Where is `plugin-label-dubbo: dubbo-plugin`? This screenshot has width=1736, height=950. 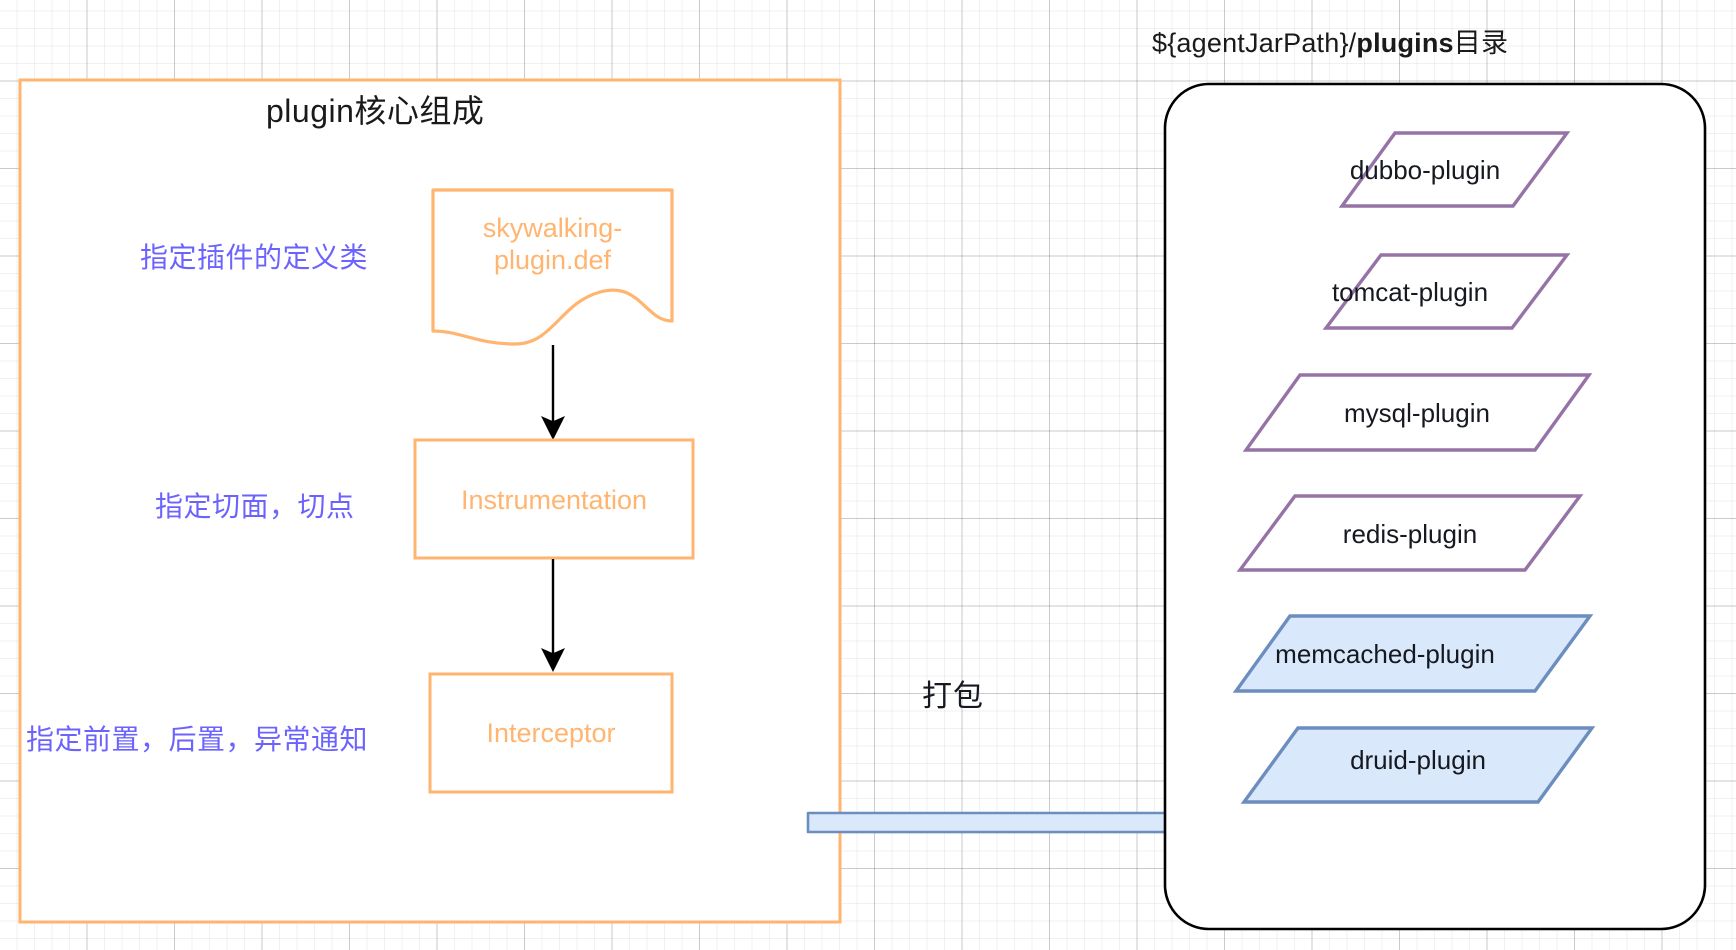 plugin-label-dubbo: dubbo-plugin is located at coordinates (1425, 170).